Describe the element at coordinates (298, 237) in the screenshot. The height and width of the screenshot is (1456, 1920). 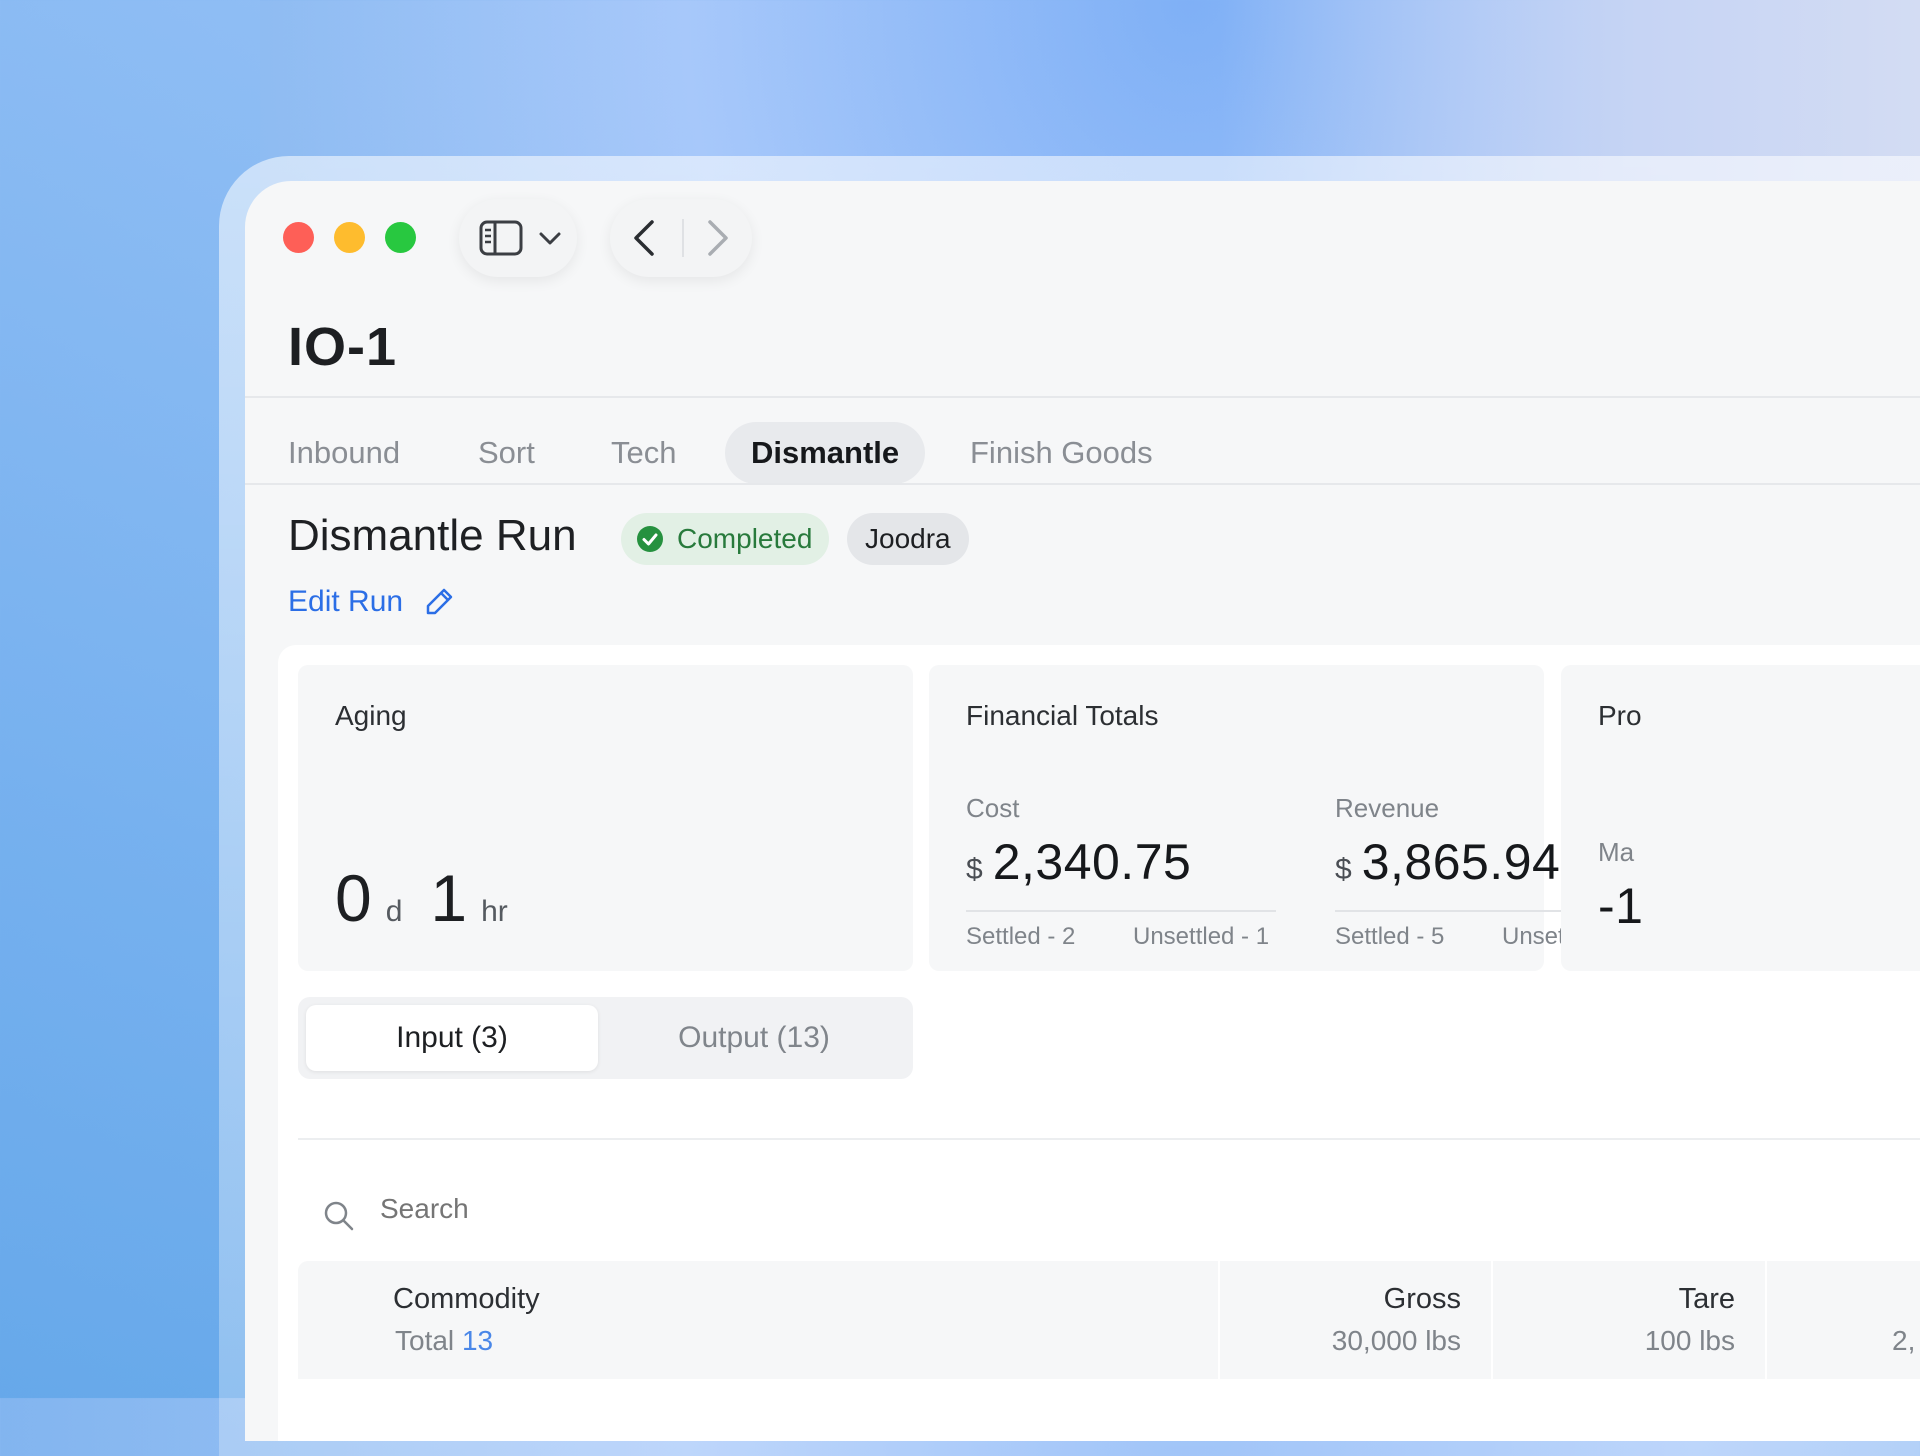
I see `close-window-button` at that location.